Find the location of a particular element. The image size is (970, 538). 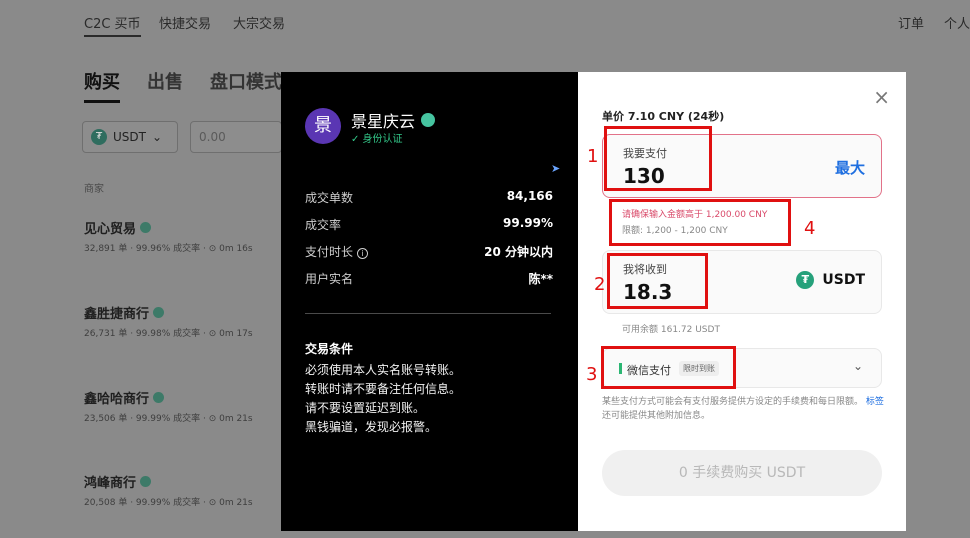

terms-line: 必须使用本人实名账号转账。 is located at coordinates (383, 370).